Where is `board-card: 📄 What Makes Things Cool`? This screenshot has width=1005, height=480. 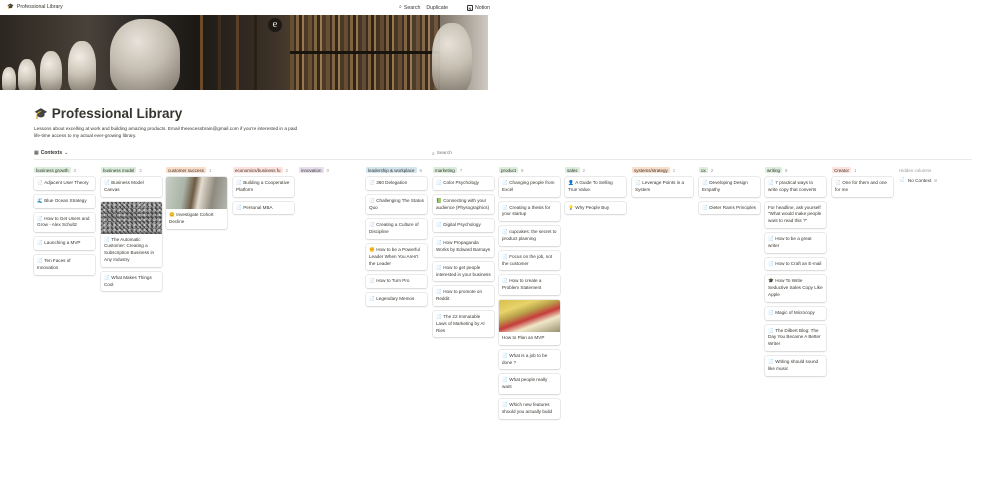 board-card: 📄 What Makes Things Cool is located at coordinates (131, 281).